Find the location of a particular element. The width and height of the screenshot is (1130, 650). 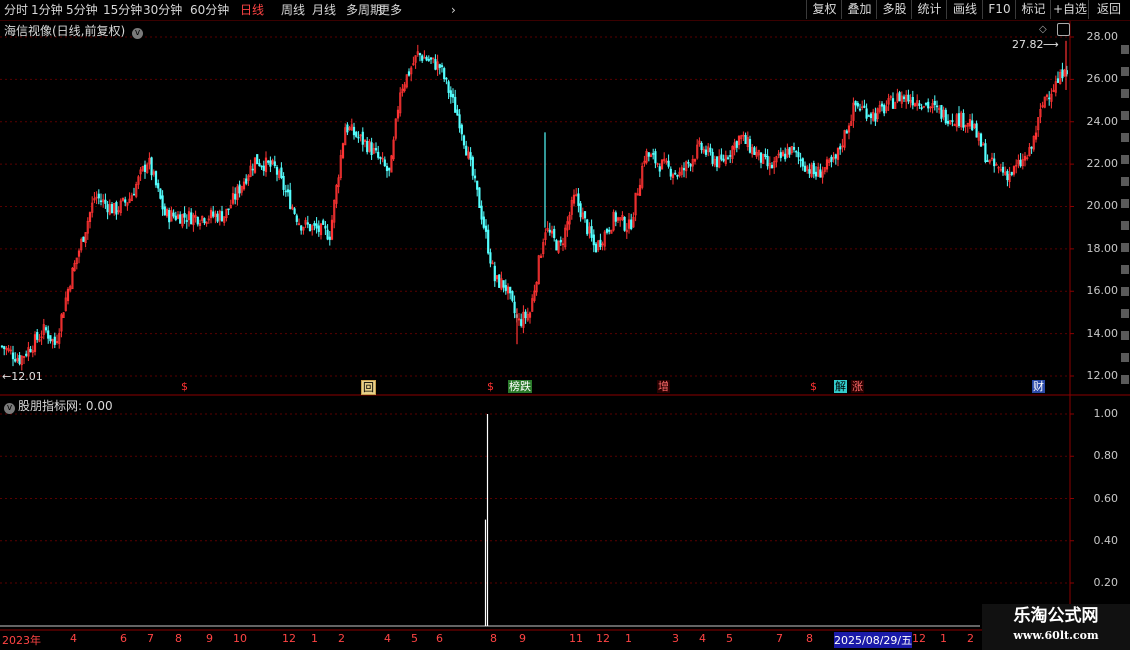

main-y-tick: 28.00 is located at coordinates (1102, 36).